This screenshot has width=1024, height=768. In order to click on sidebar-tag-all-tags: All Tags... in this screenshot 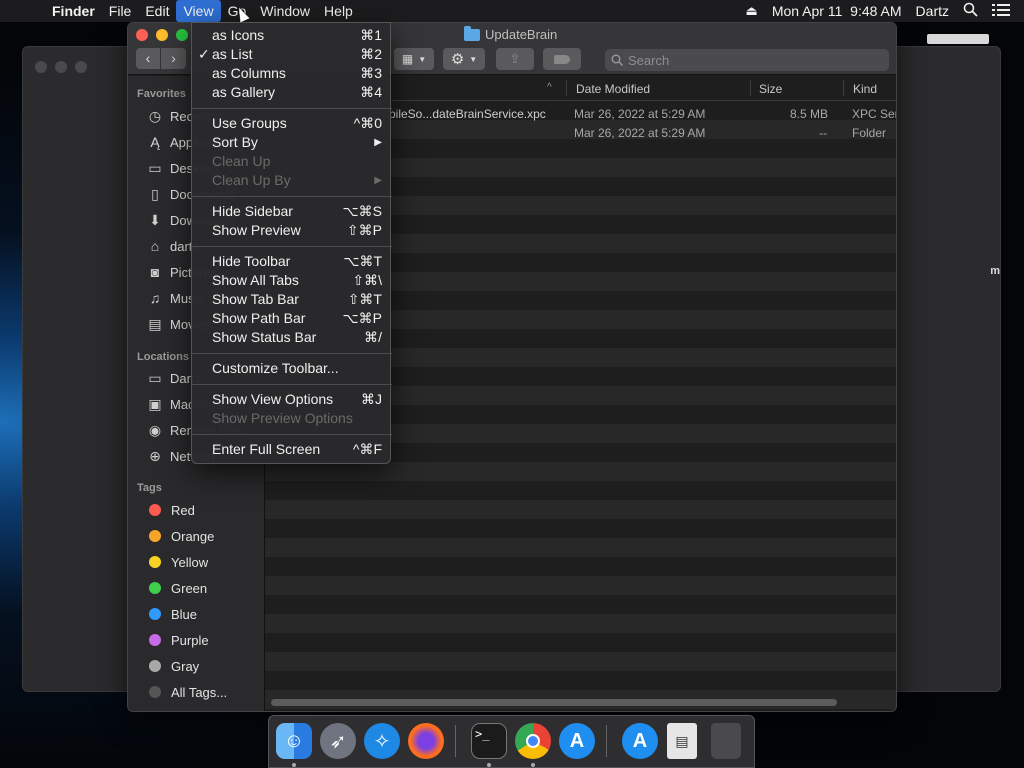, I will do `click(196, 692)`.